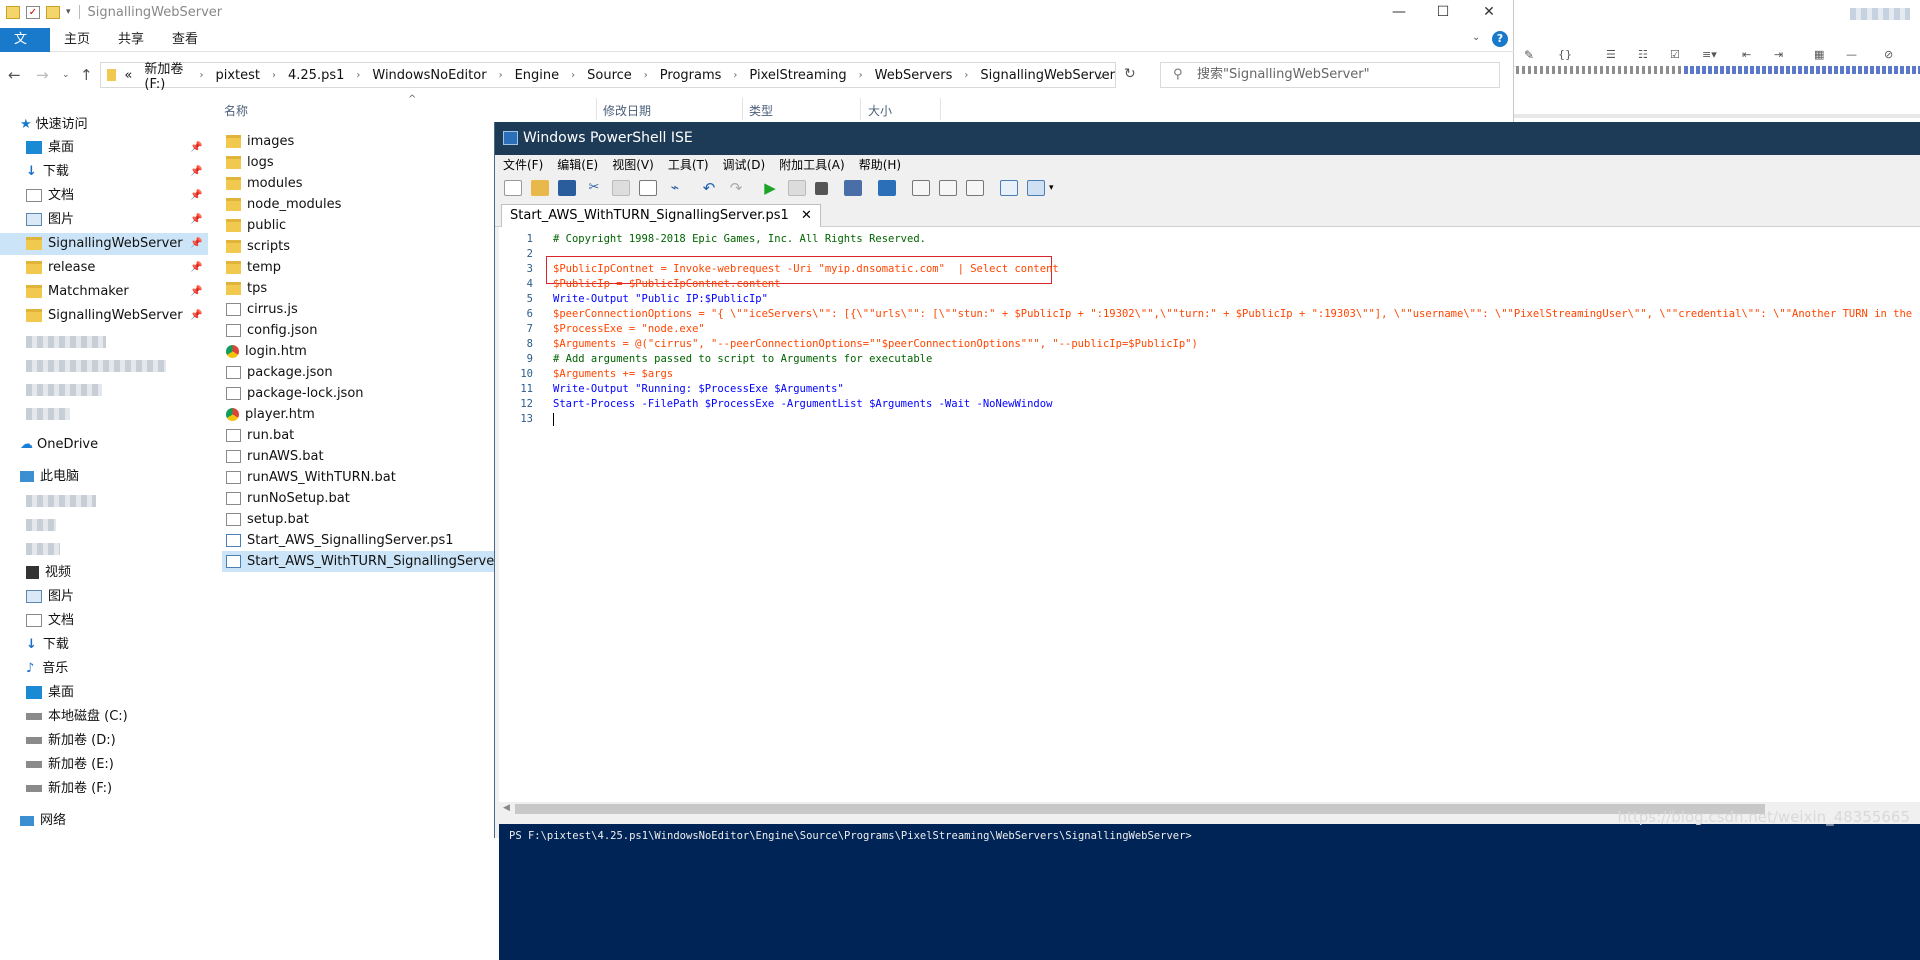  I want to click on nav-item-drive-d: 新加卷 (D:), so click(71, 741).